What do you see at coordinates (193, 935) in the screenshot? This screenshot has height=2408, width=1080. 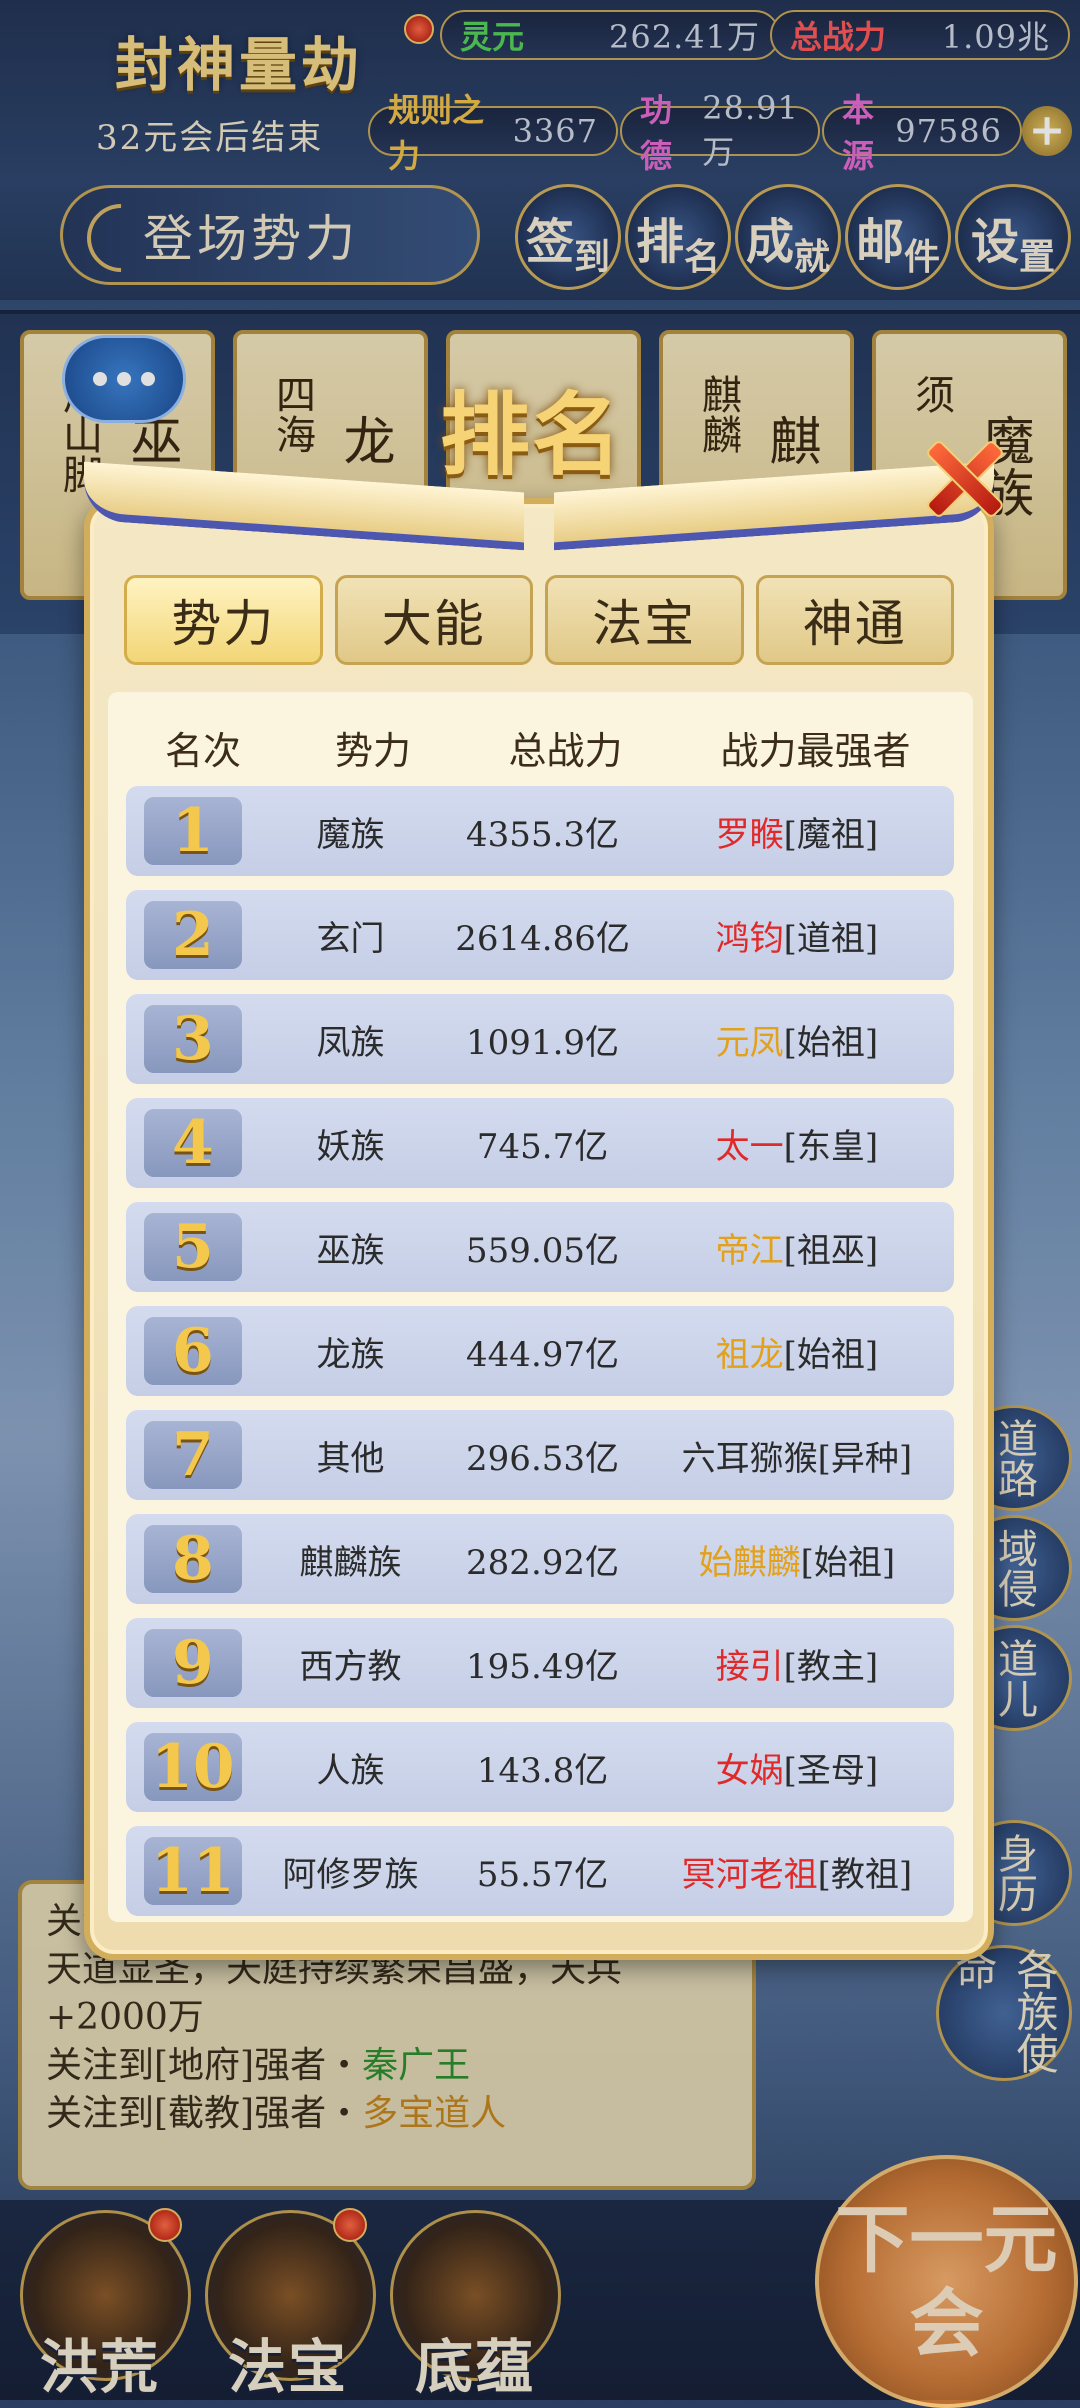 I see `rank-badge: 2` at bounding box center [193, 935].